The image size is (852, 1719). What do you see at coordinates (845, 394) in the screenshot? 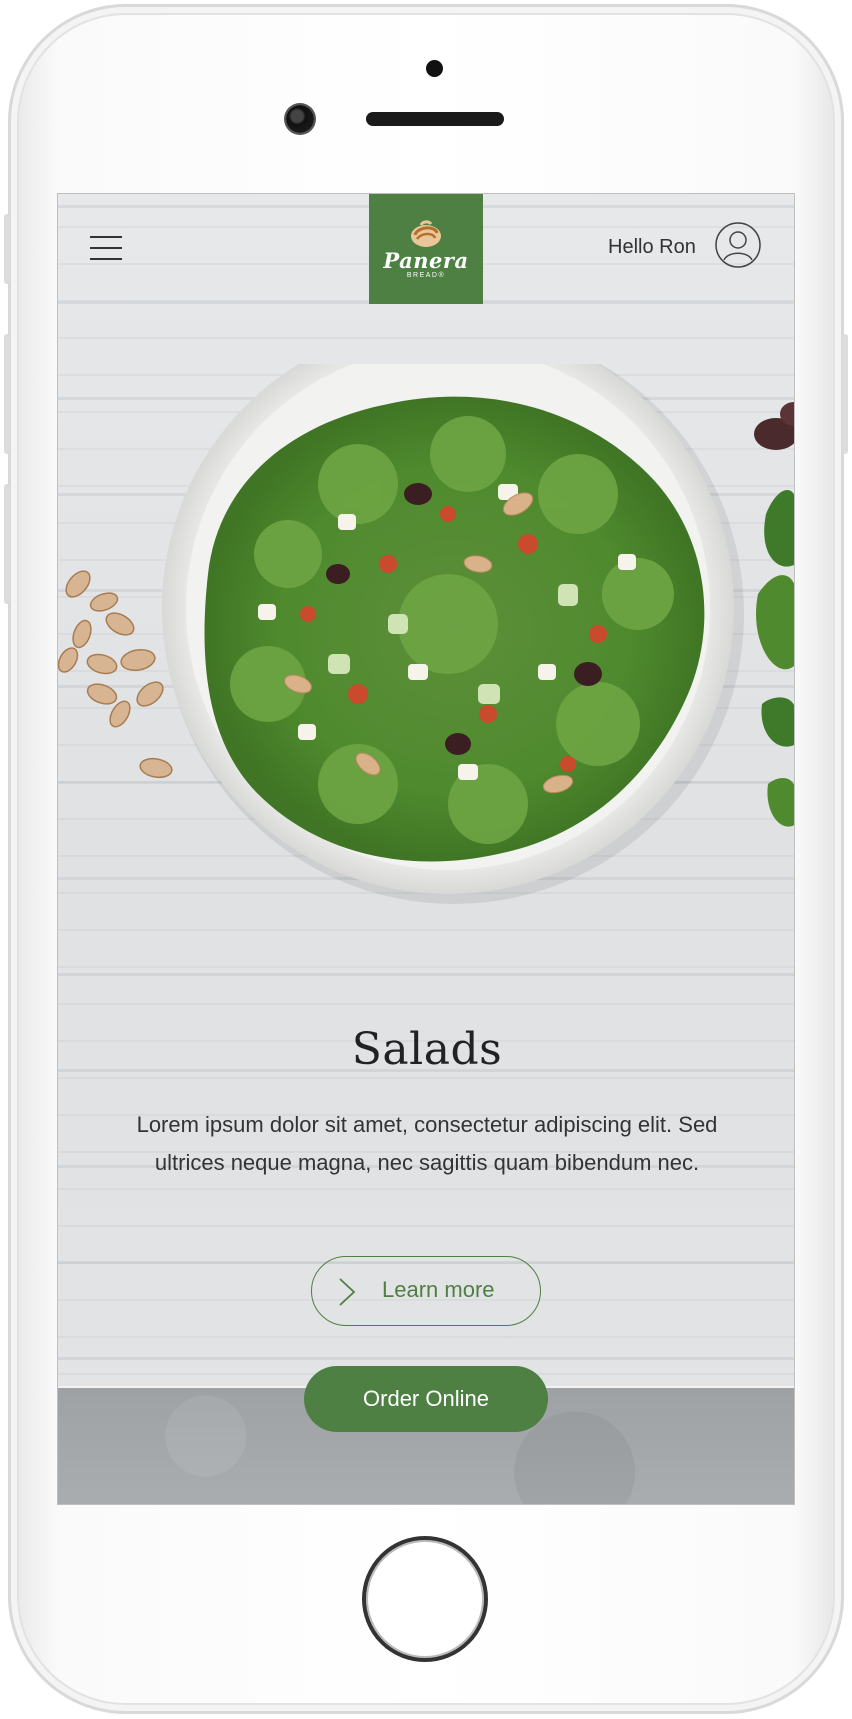
I see `side-button-power` at bounding box center [845, 394].